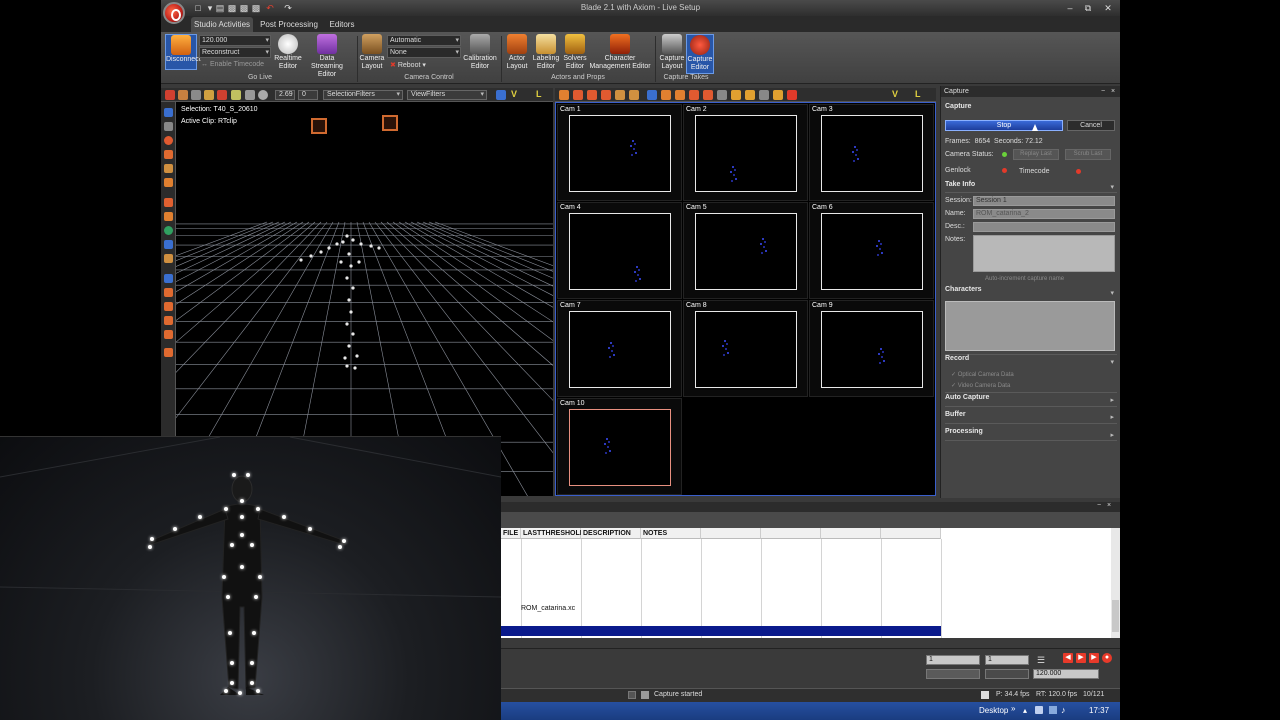 This screenshot has height=720, width=1280. I want to click on pin-icon: −, so click(1099, 505).